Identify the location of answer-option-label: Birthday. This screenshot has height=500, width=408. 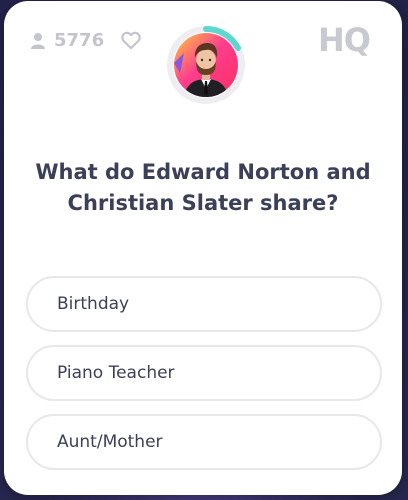
(93, 304).